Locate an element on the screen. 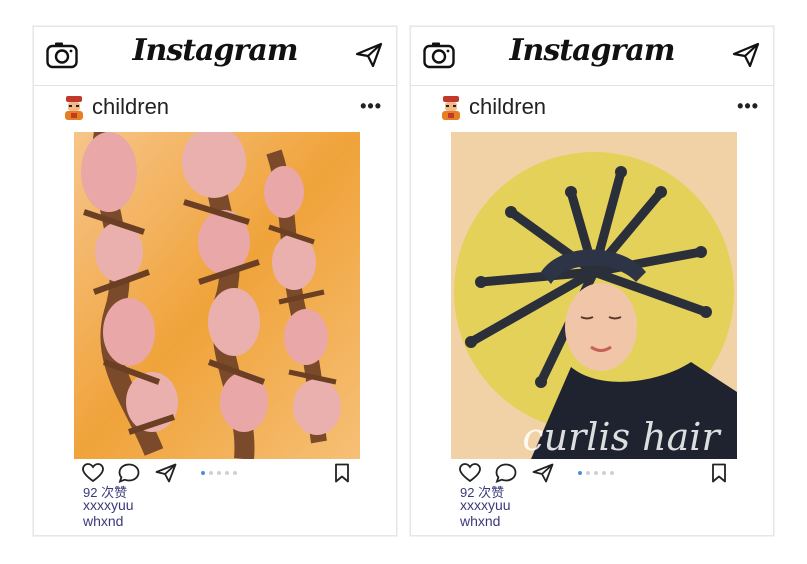 The image size is (807, 564). photo-overlay-text: curlis hair is located at coordinates (622, 437).